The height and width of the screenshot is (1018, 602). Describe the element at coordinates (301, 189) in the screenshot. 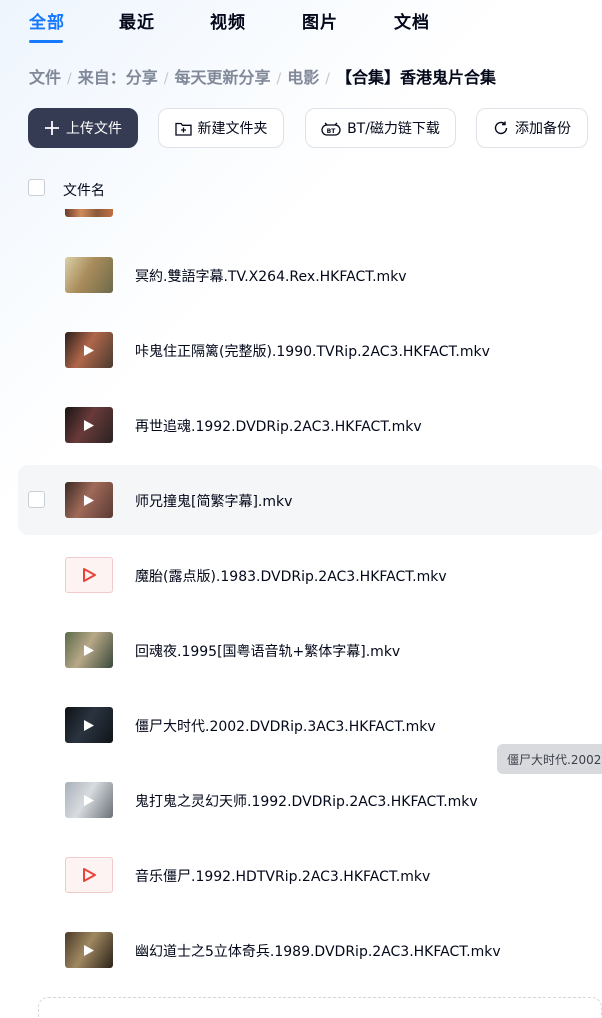

I see `file-list-header: 文件名` at that location.